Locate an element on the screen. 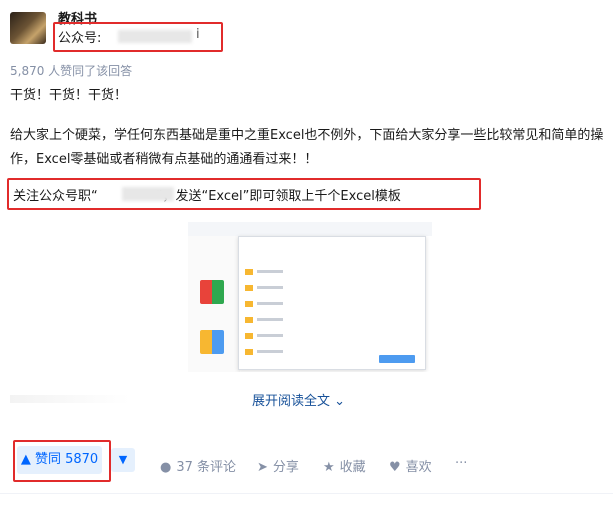  answer-image is located at coordinates (310, 297).